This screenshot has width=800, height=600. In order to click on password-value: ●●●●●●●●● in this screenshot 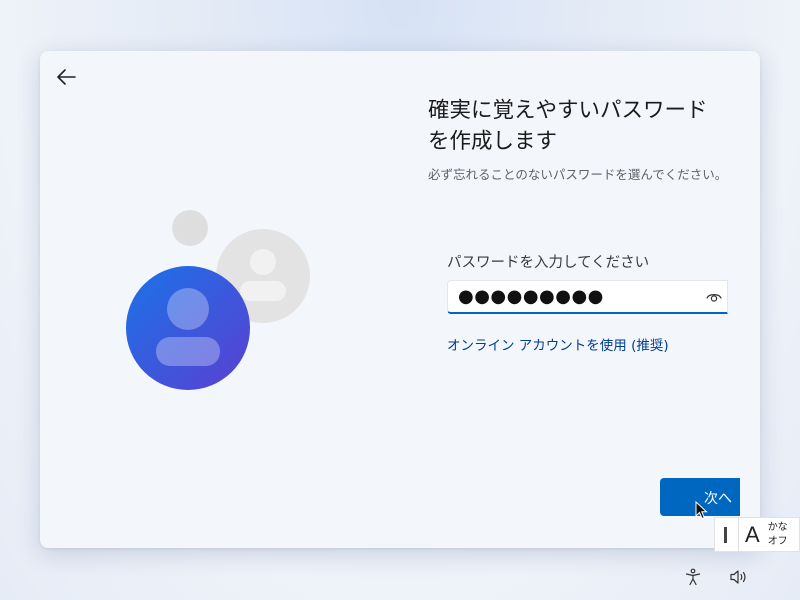, I will do `click(531, 296)`.